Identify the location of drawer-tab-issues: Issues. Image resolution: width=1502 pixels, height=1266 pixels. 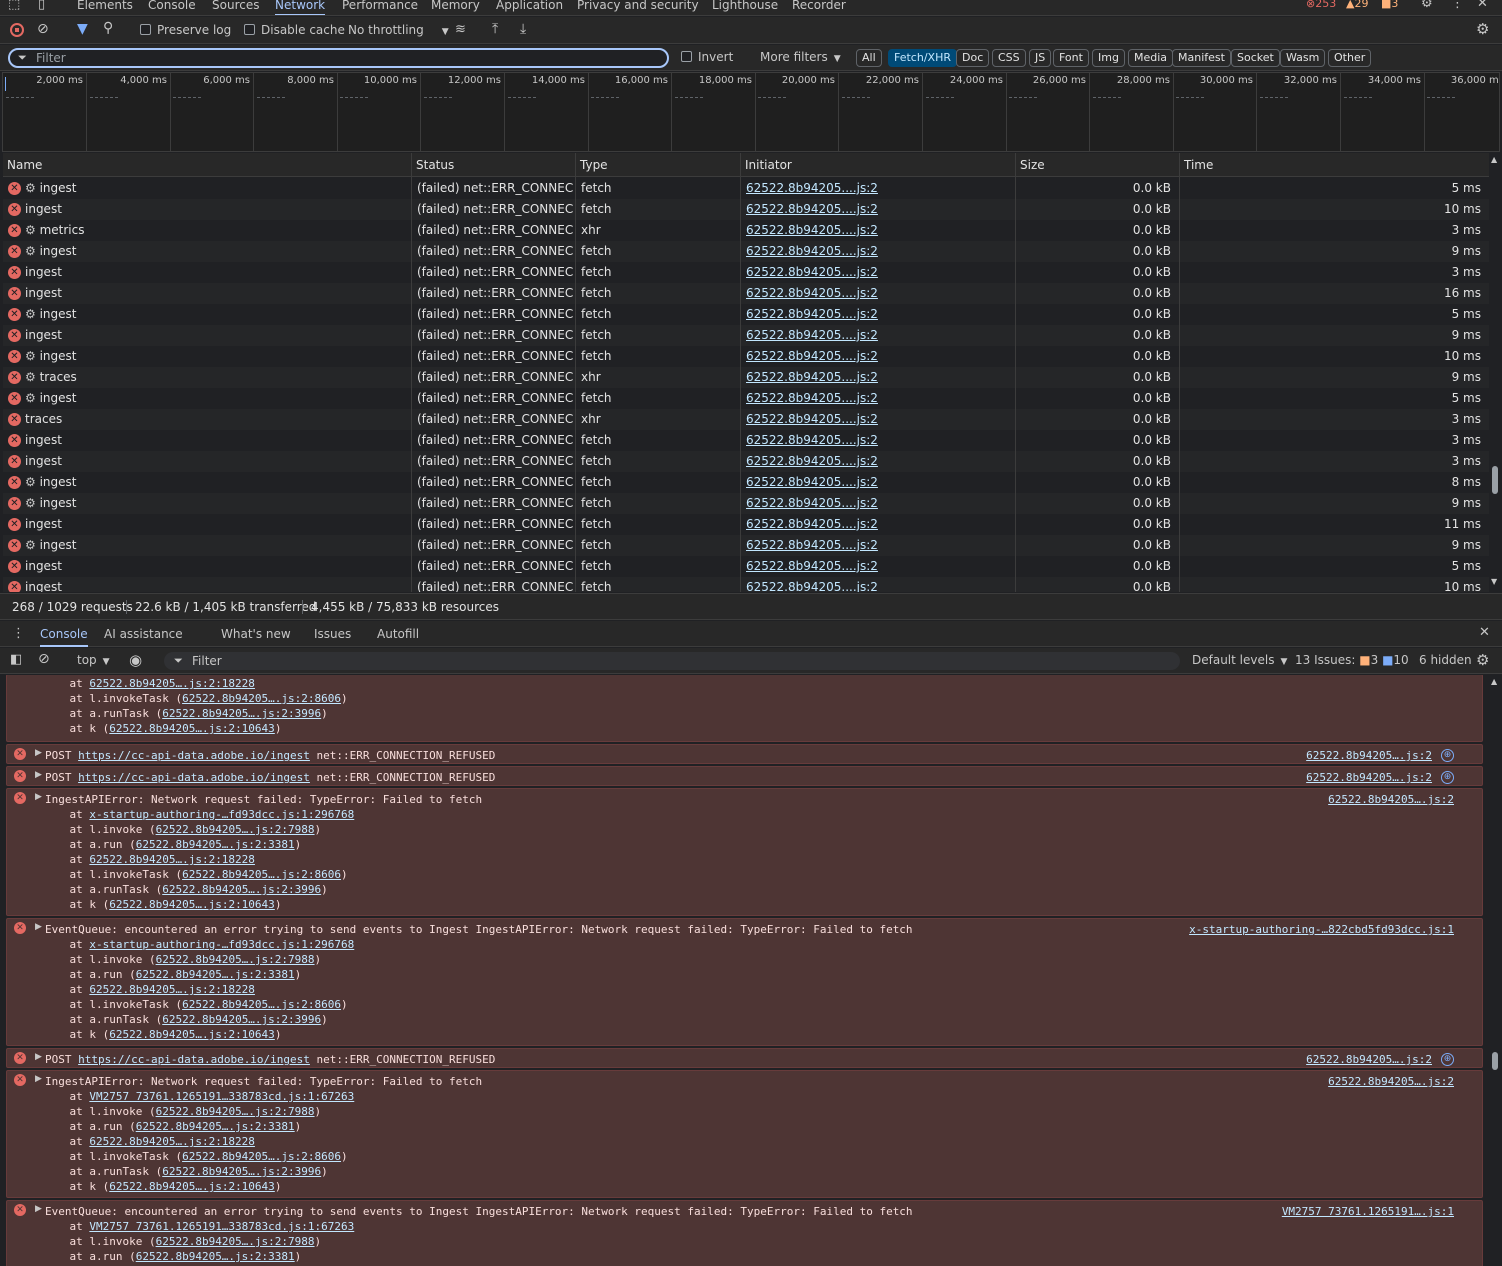
(332, 634).